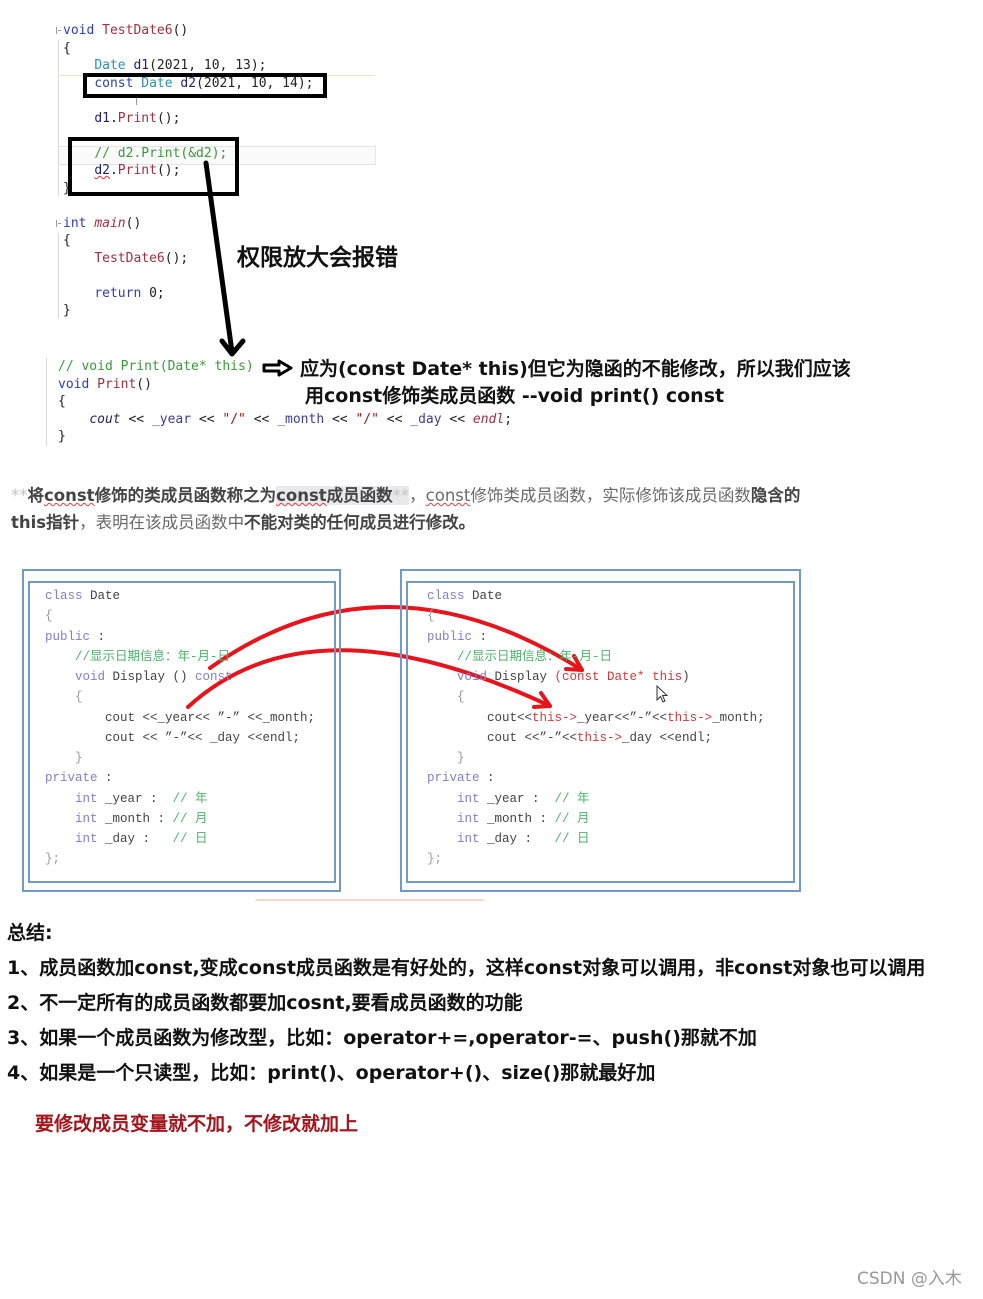  What do you see at coordinates (168, 118) in the screenshot?
I see `code-token: ();` at bounding box center [168, 118].